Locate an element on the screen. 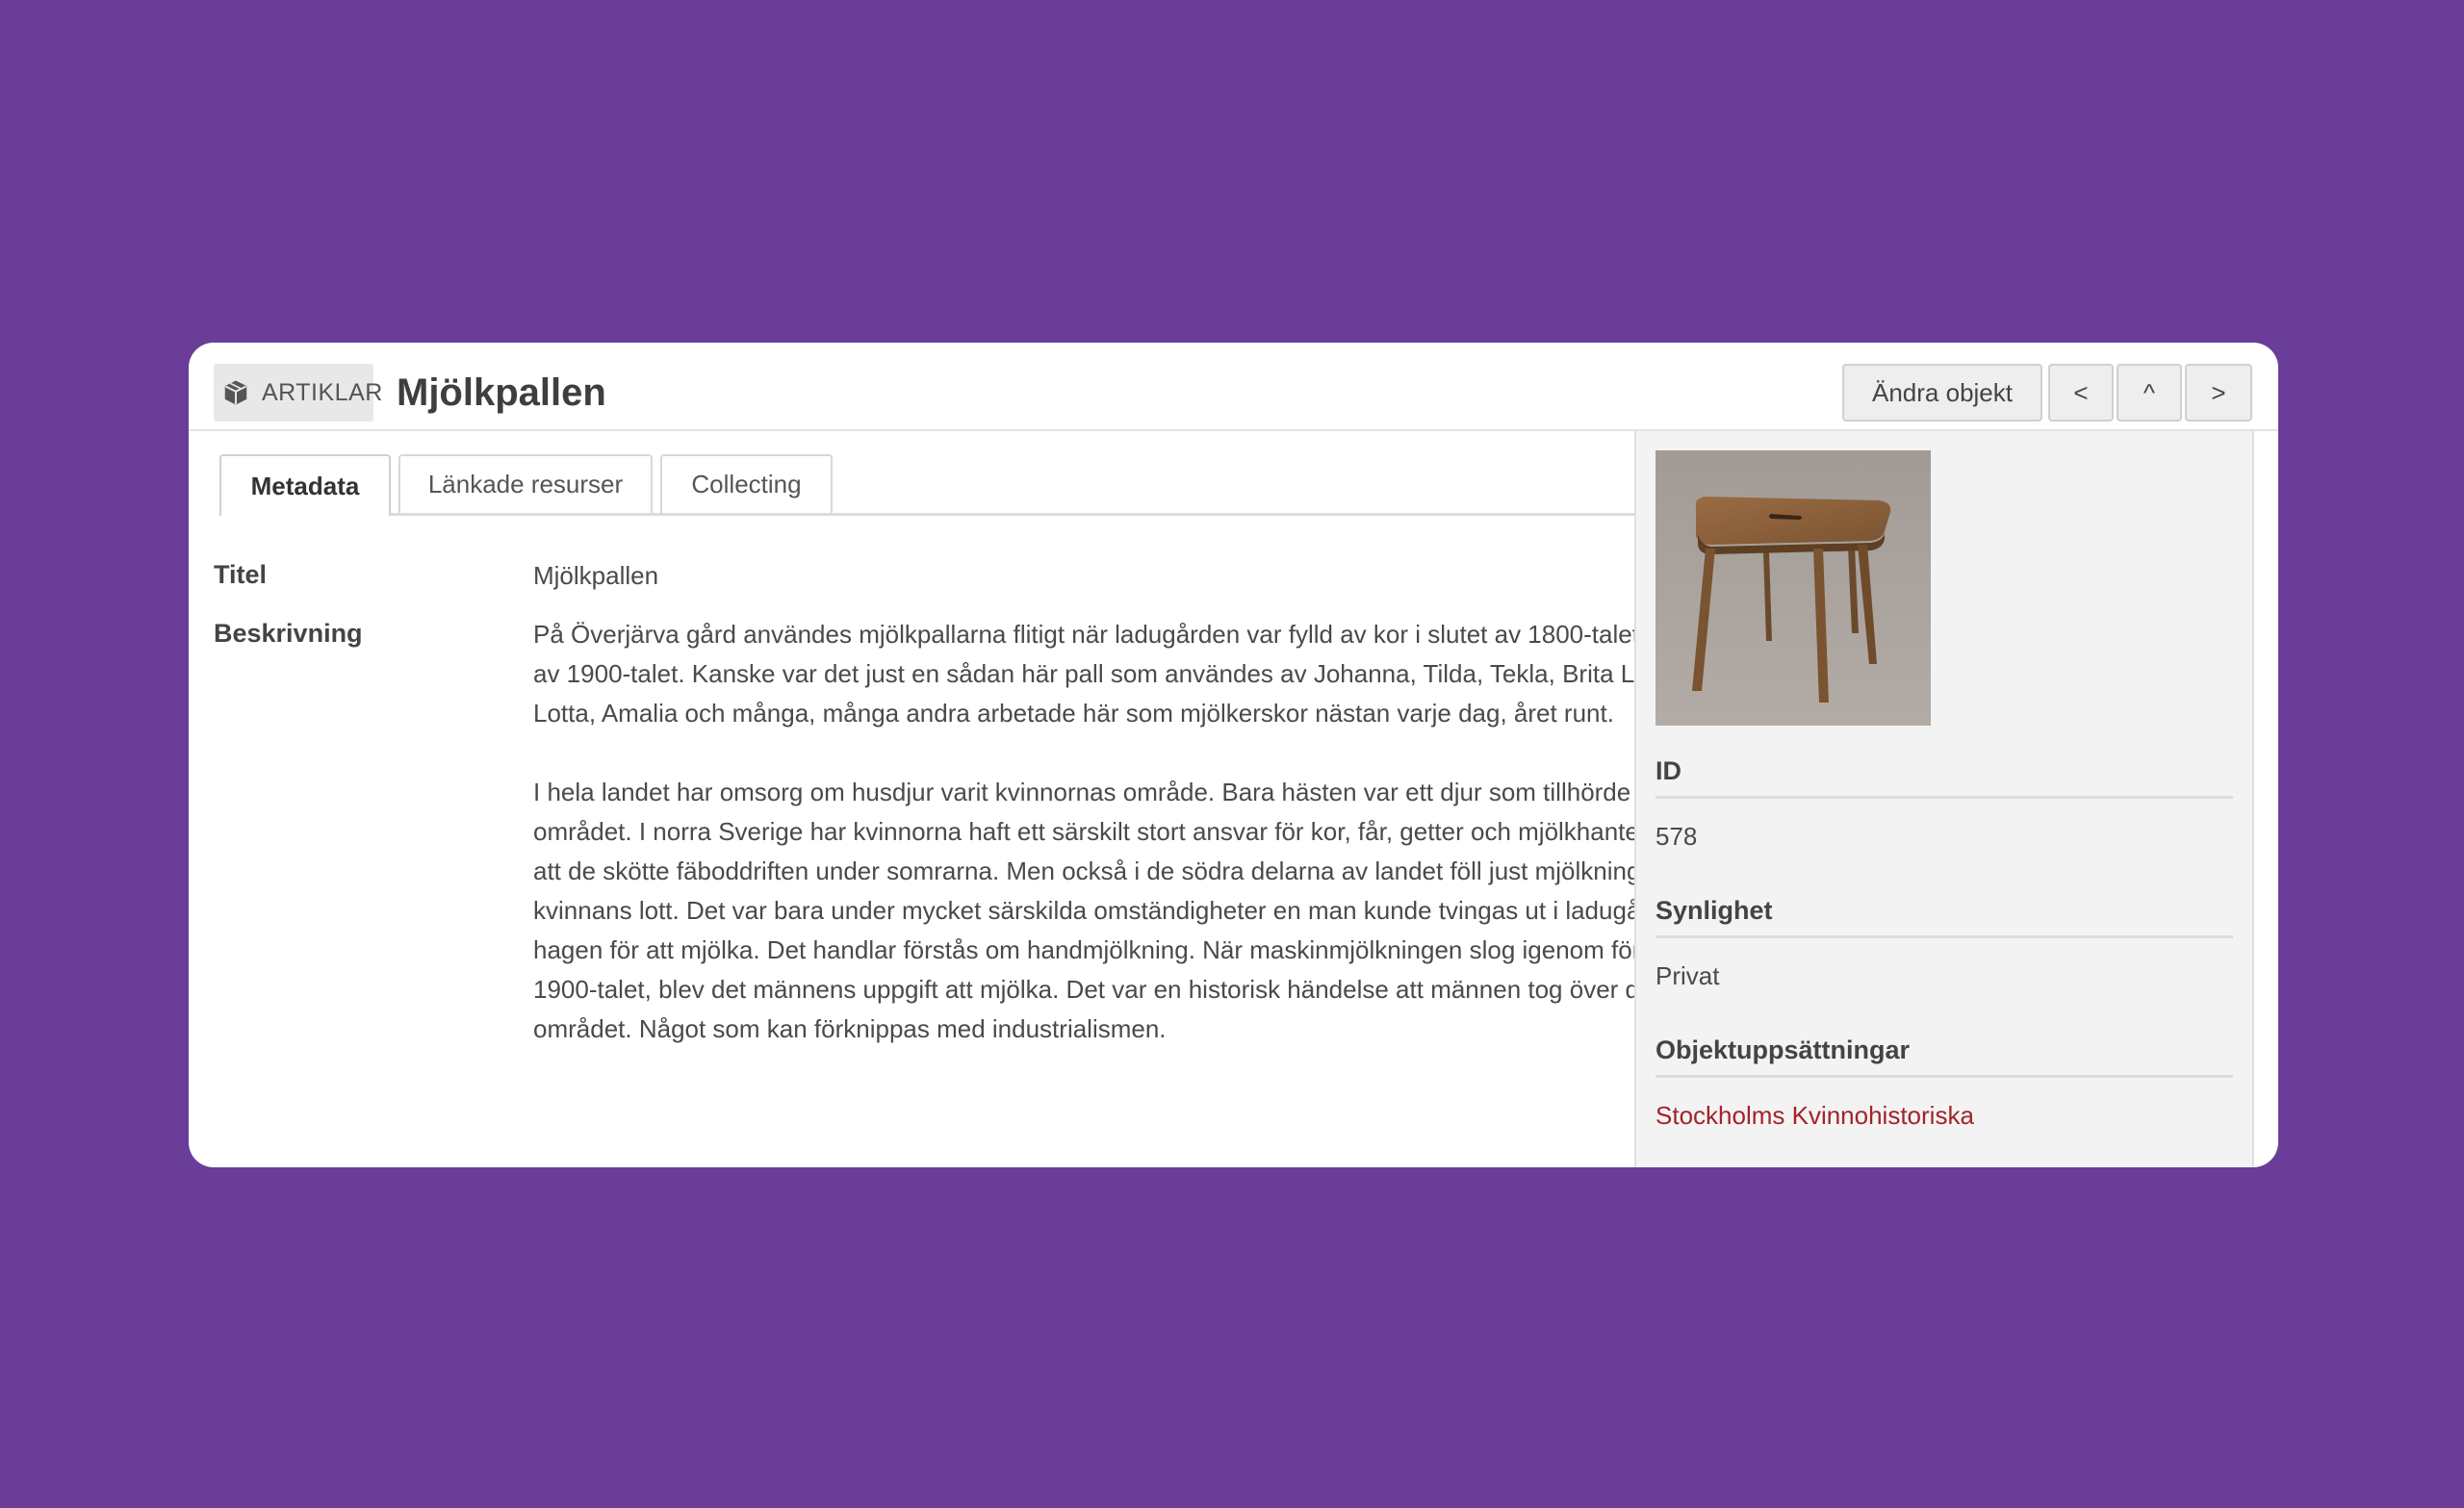 The width and height of the screenshot is (2464, 1508). title-field-label: Titel is located at coordinates (241, 574).